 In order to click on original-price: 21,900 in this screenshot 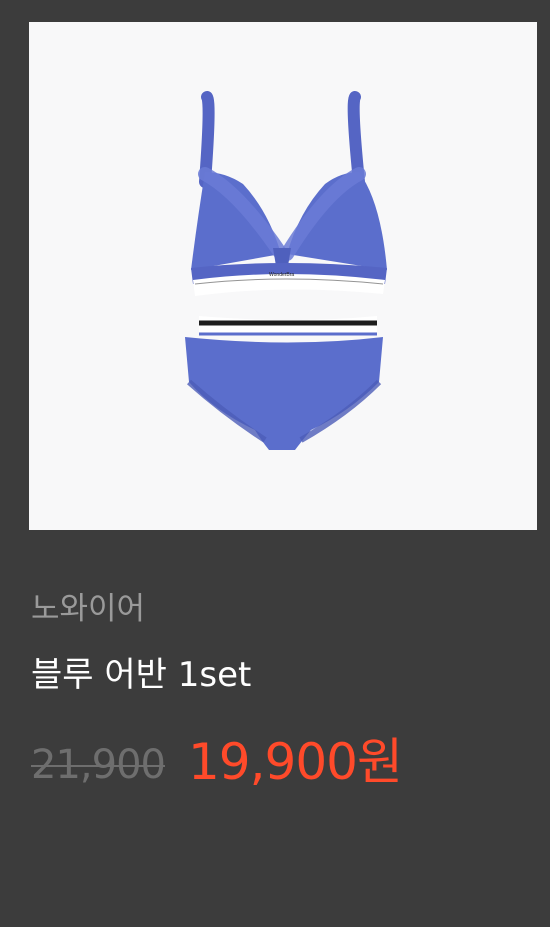, I will do `click(98, 765)`.